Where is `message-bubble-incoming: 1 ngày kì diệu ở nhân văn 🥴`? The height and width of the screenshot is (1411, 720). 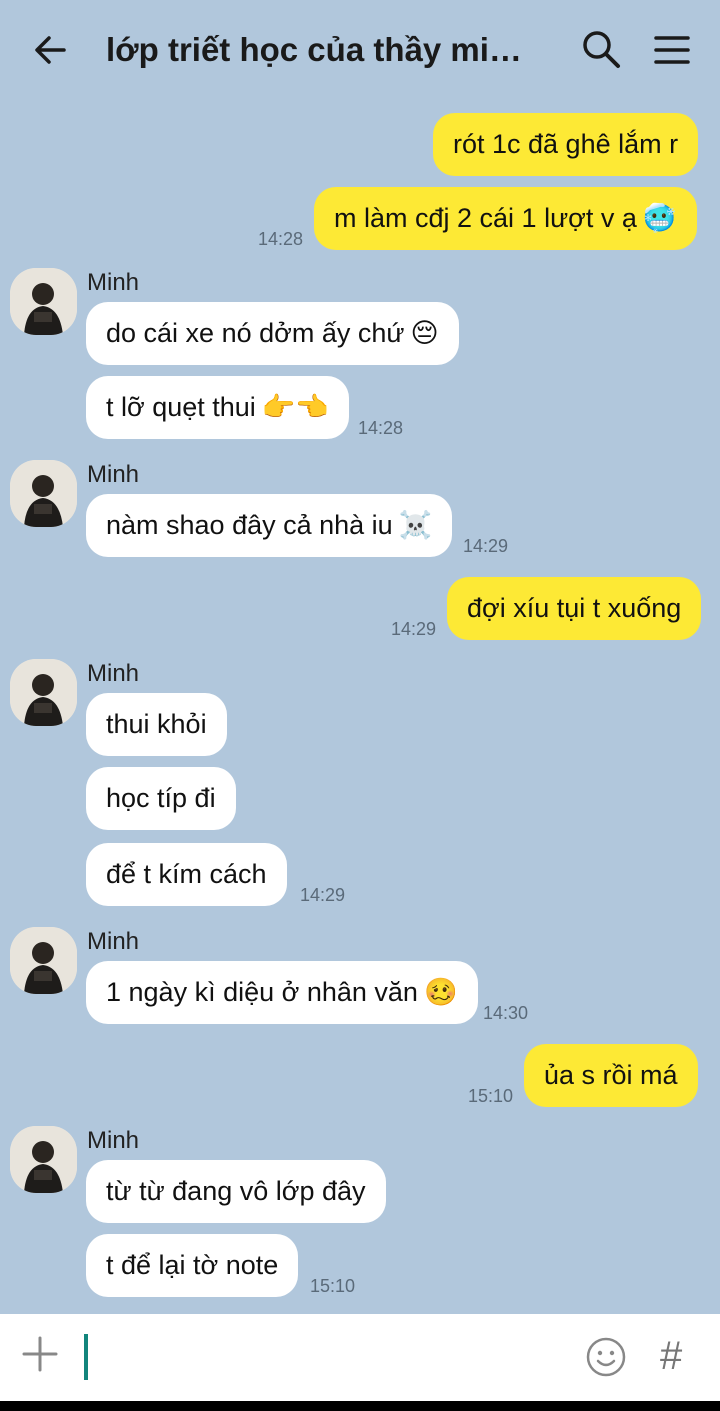
message-bubble-incoming: 1 ngày kì diệu ở nhân văn 🥴 is located at coordinates (282, 992).